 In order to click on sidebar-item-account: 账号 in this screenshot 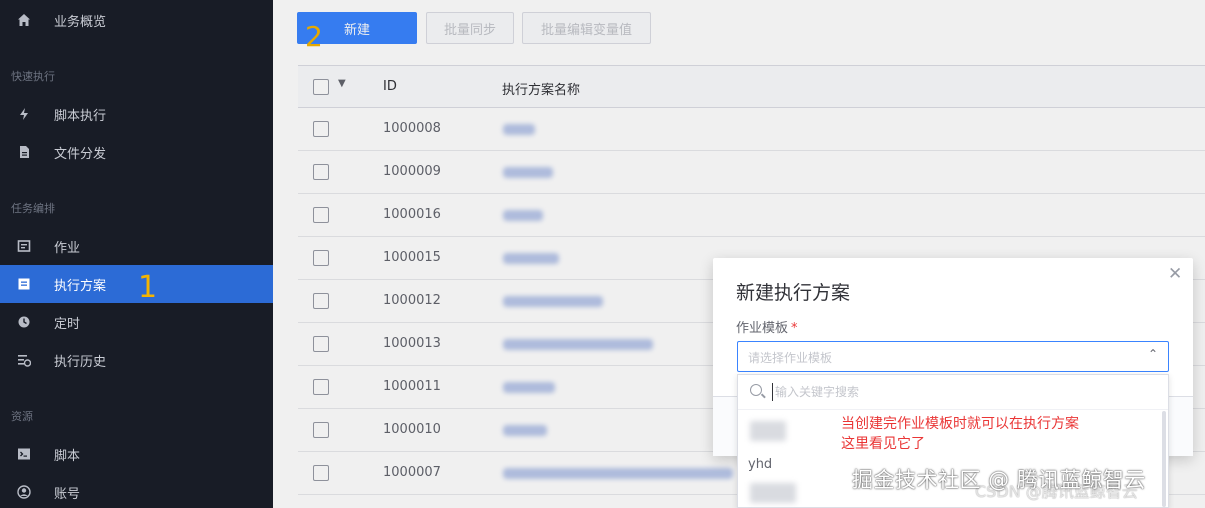, I will do `click(136, 490)`.